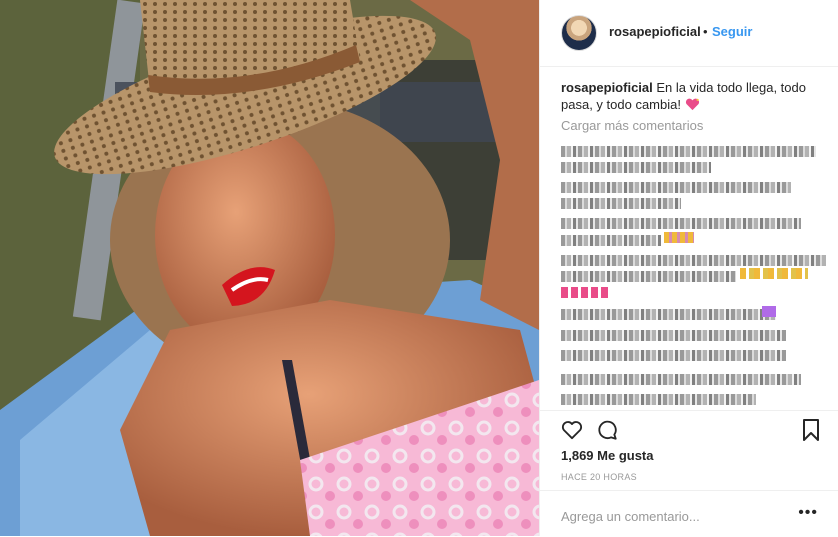 The image size is (838, 537). I want to click on heart-outline-icon, so click(572, 430).